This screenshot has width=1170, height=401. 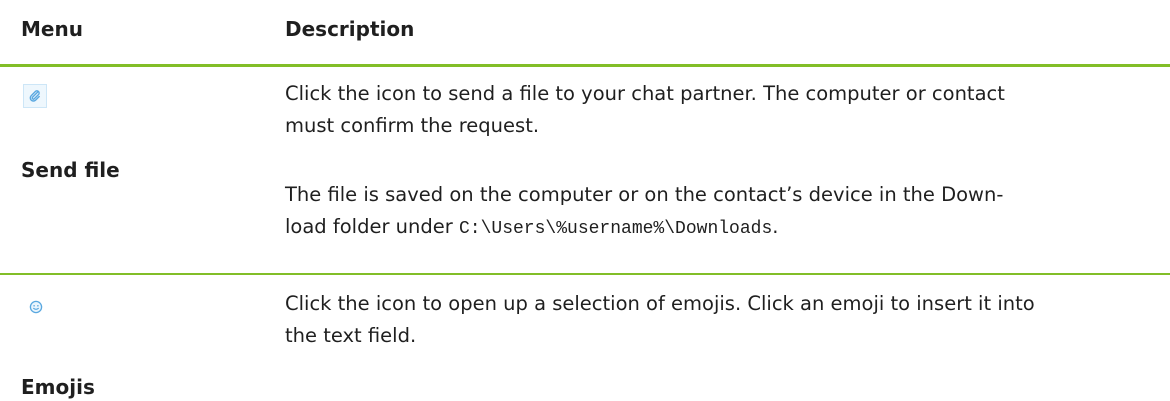 What do you see at coordinates (350, 29) in the screenshot?
I see `column-header-description: Description` at bounding box center [350, 29].